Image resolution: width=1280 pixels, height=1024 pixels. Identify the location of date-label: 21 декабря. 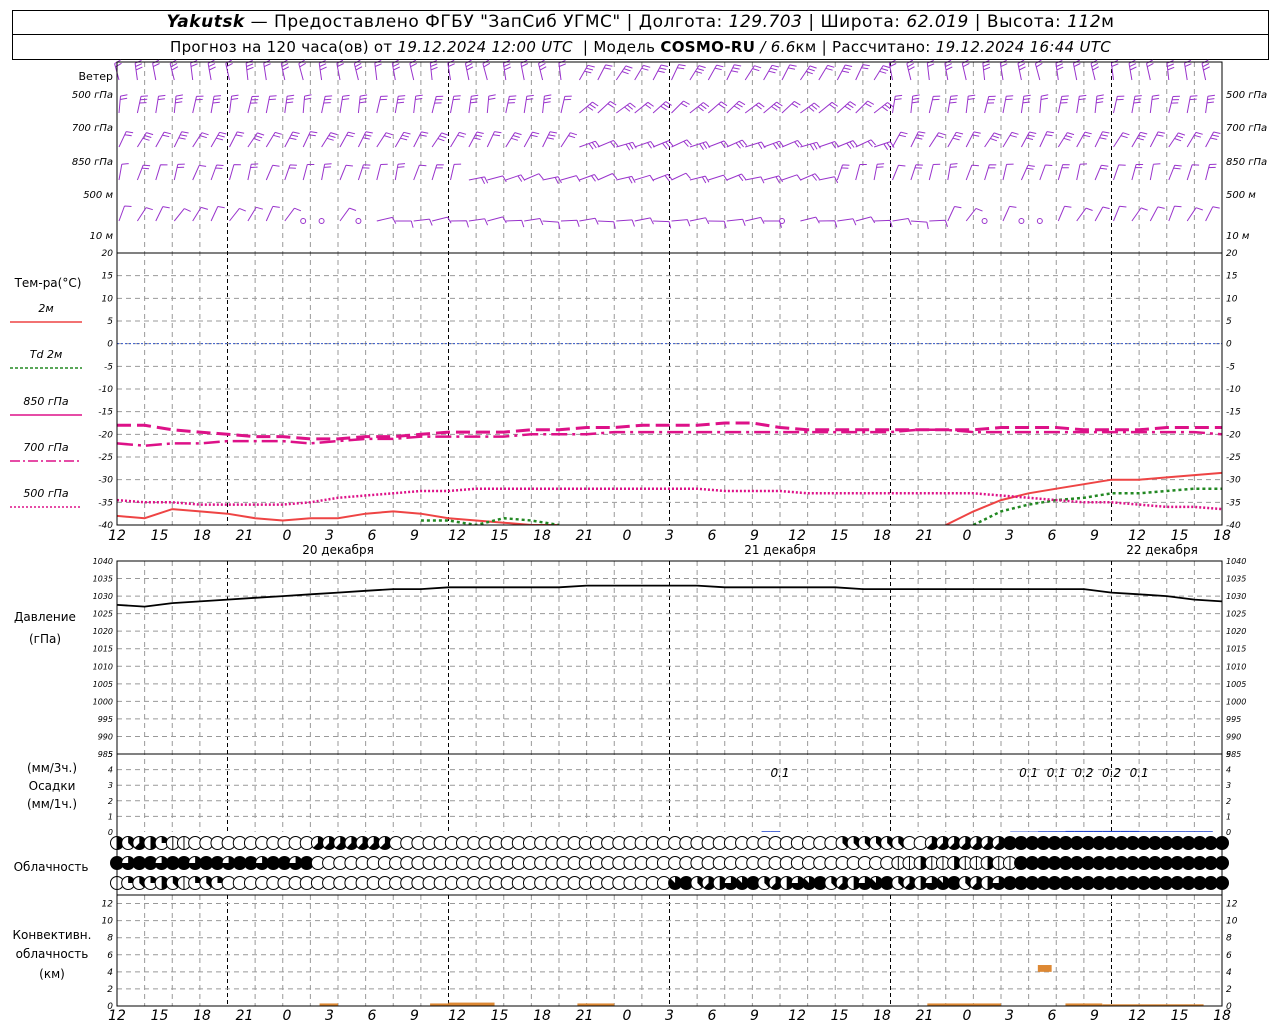
(780, 550).